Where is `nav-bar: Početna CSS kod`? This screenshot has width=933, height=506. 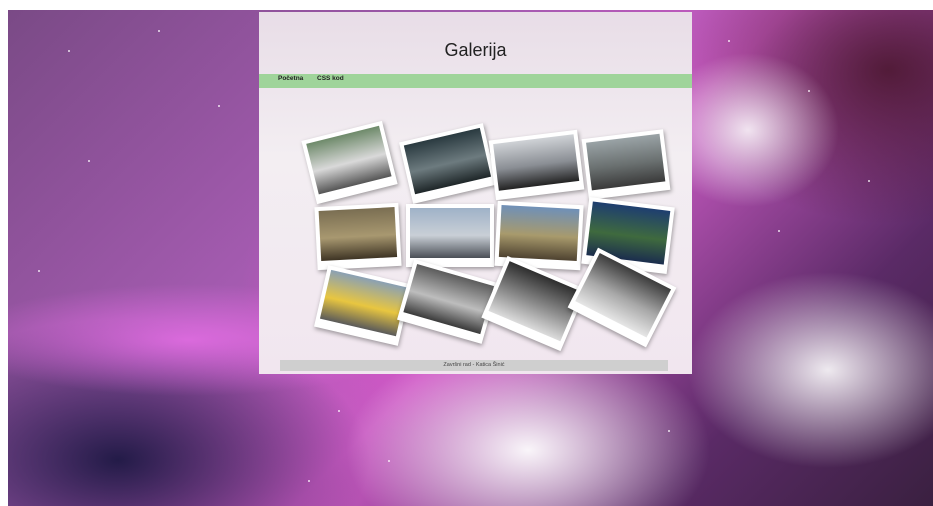 nav-bar: Početna CSS kod is located at coordinates (475, 81).